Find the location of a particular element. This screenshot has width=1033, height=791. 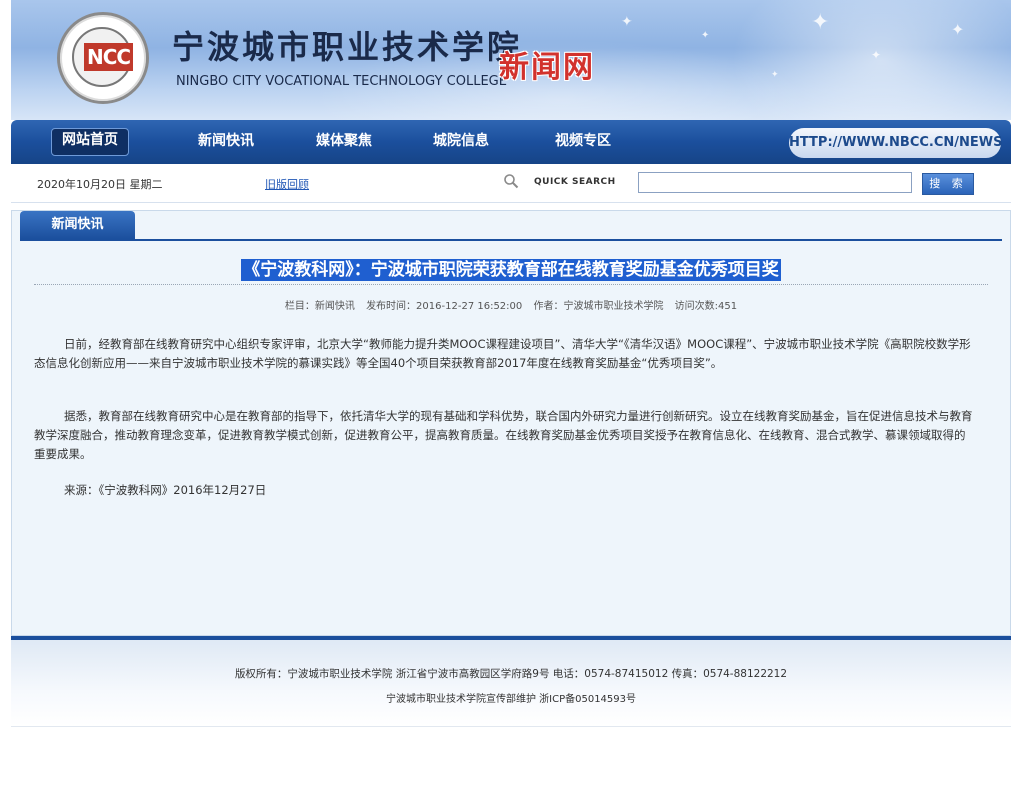

old-version-link: 旧版回顾 is located at coordinates (287, 184).